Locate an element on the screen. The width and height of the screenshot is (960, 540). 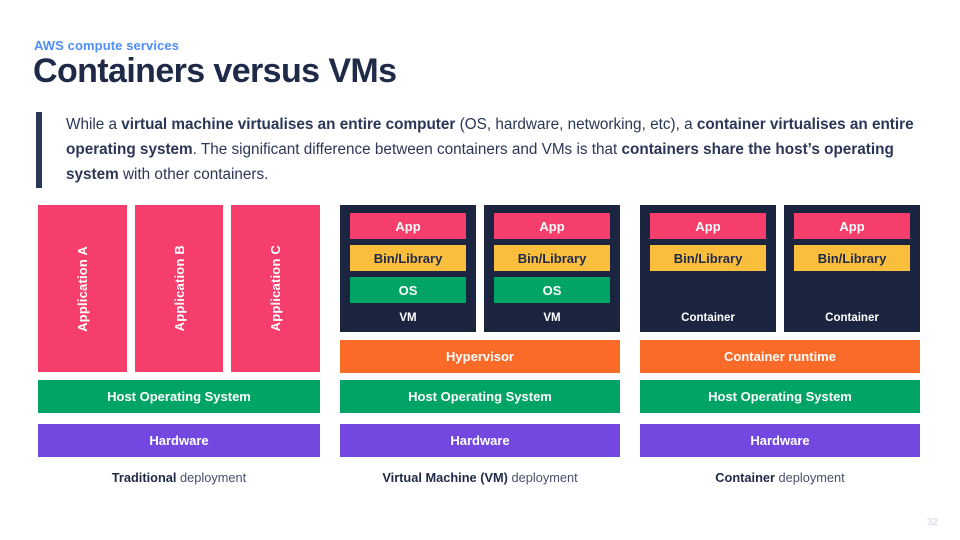
application-label: Application A is located at coordinates (82, 288).